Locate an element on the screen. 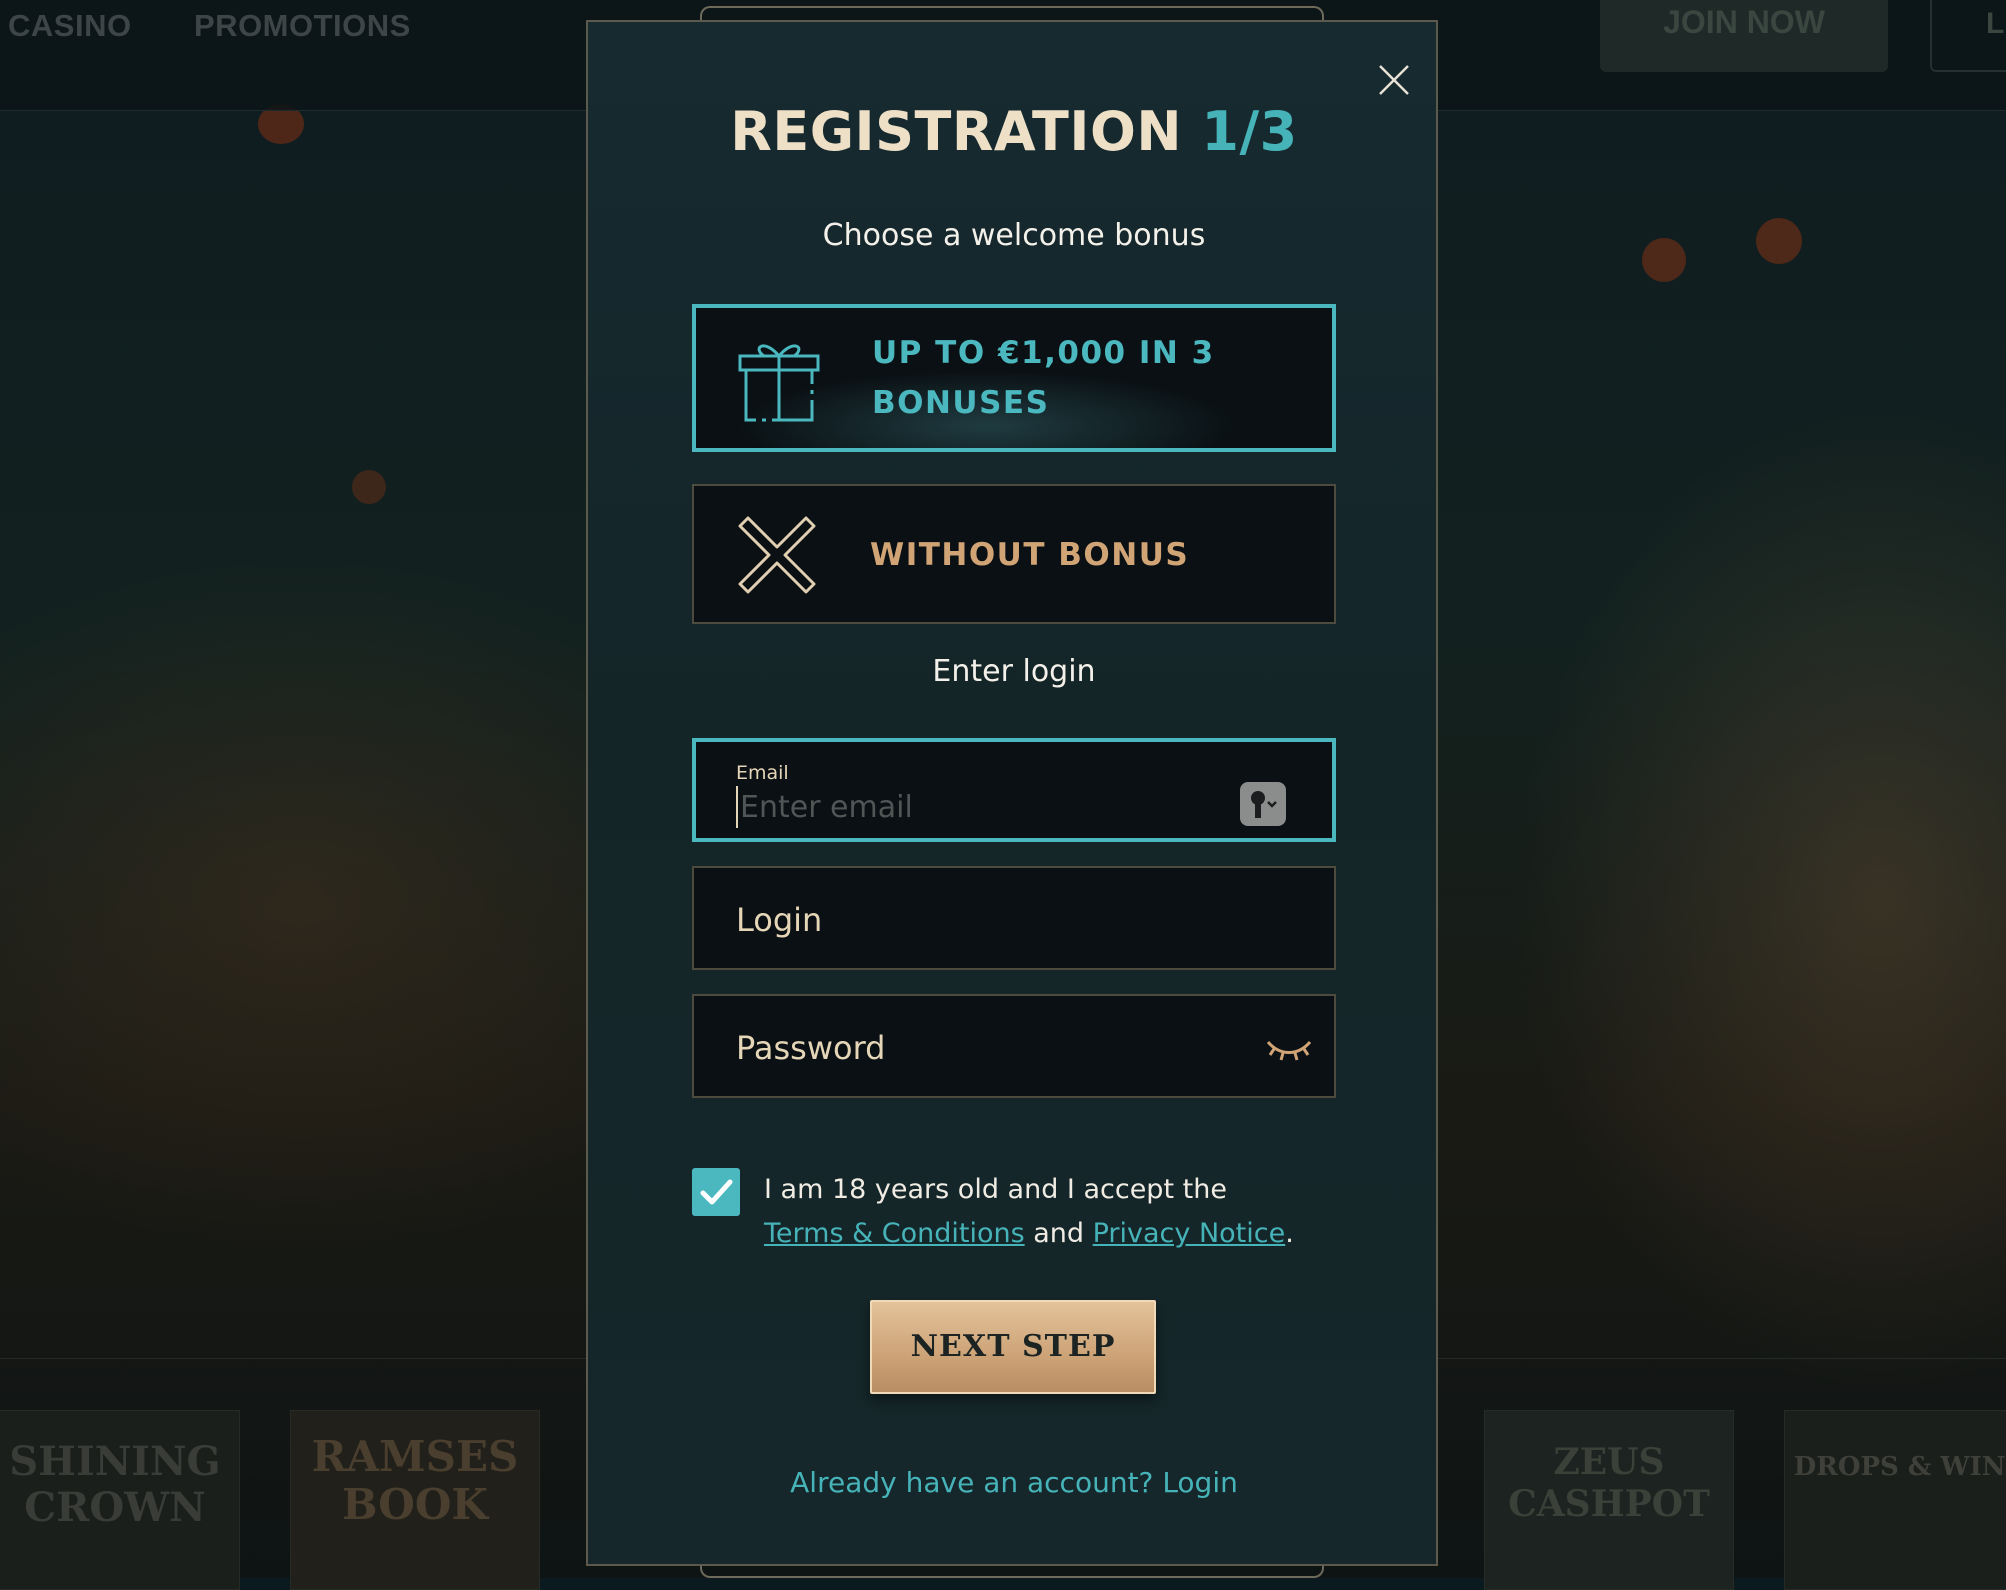  bonus-option-none: WITHOUT BONUS is located at coordinates (1014, 554).